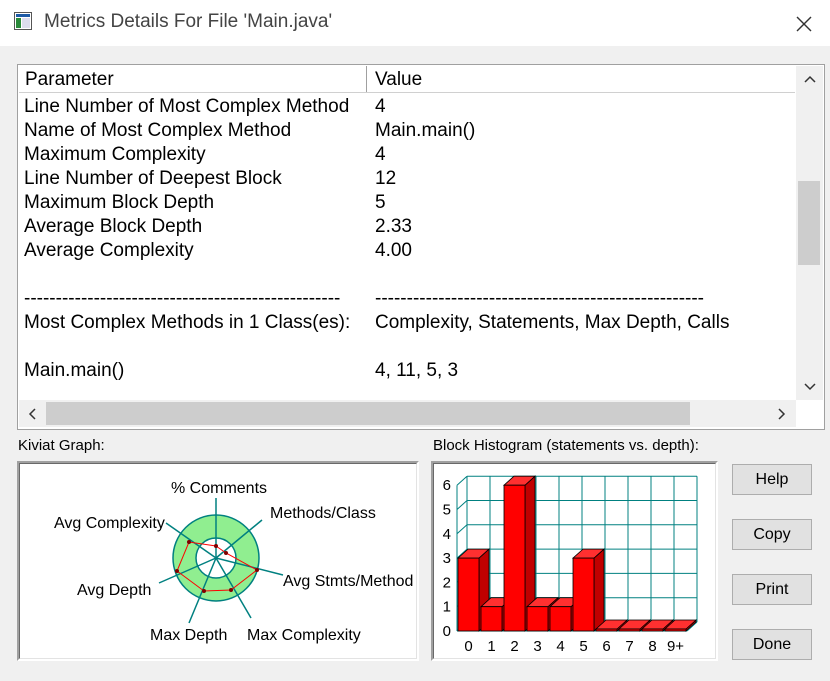 Image resolution: width=830 pixels, height=681 pixels. I want to click on block-histogram: 01234560 1 2 3 4 5 6 7 8 9+, so click(570, 565).